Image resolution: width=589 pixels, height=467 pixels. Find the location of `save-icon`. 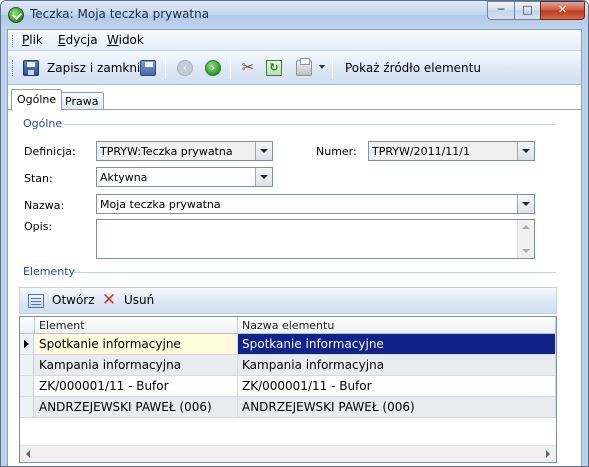

save-icon is located at coordinates (31, 68).